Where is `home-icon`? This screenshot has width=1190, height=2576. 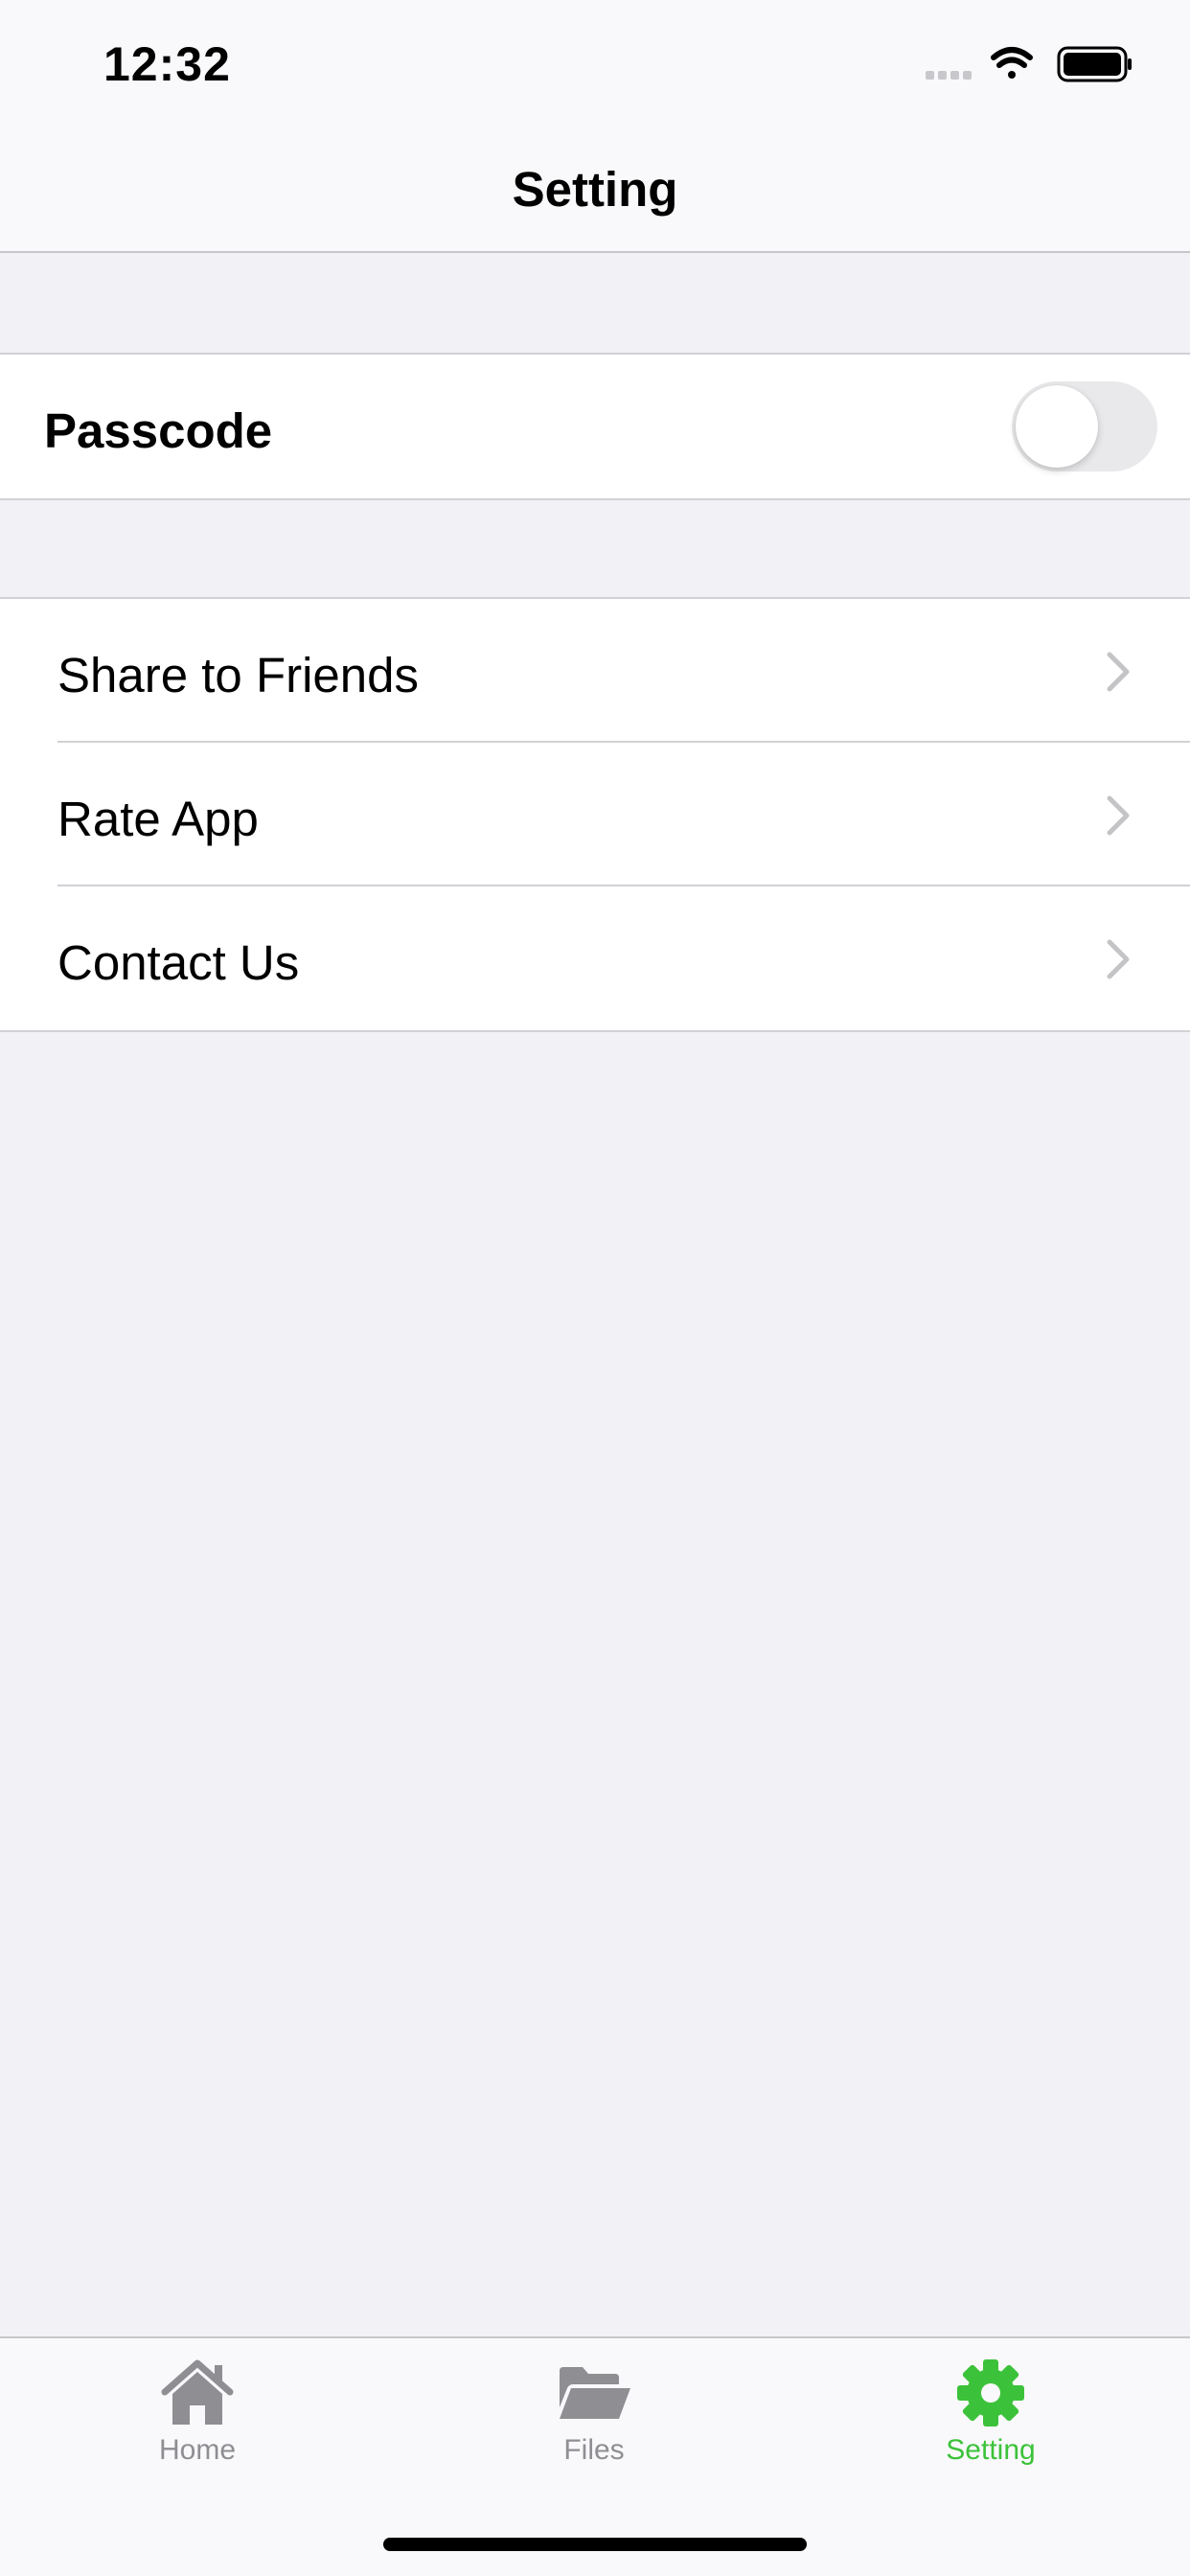
home-icon is located at coordinates (198, 2392).